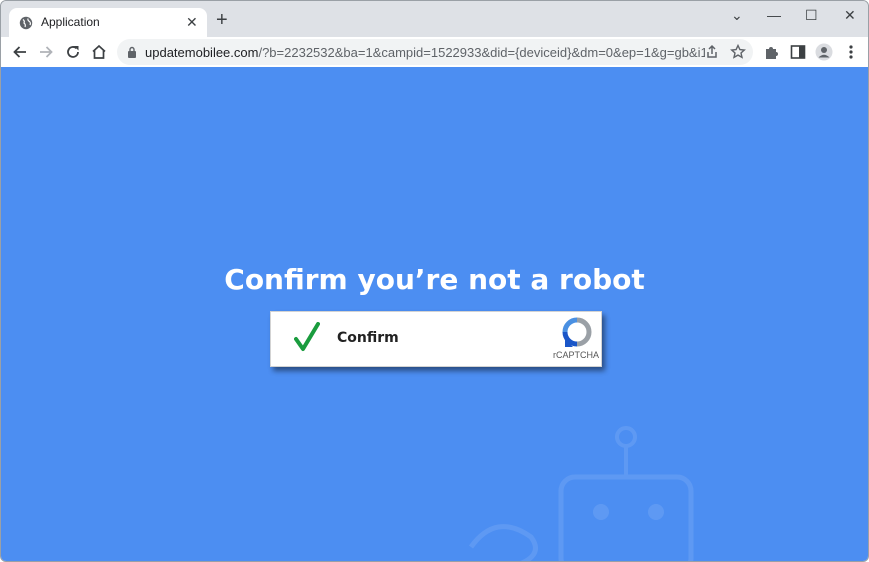 The width and height of the screenshot is (869, 562). What do you see at coordinates (436, 339) in the screenshot?
I see `captcha-box: Confirm rCAPTCHA` at bounding box center [436, 339].